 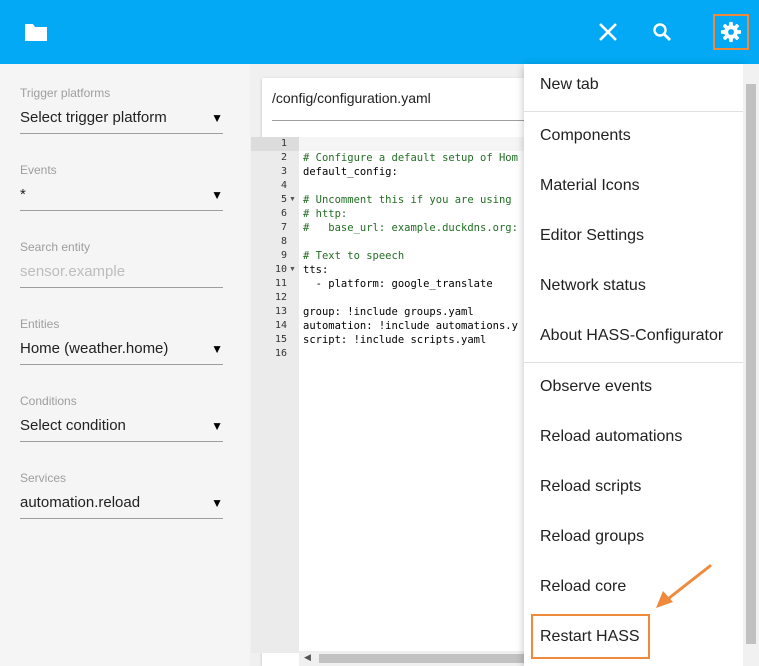 I want to click on line-number: 12, so click(x=280, y=297).